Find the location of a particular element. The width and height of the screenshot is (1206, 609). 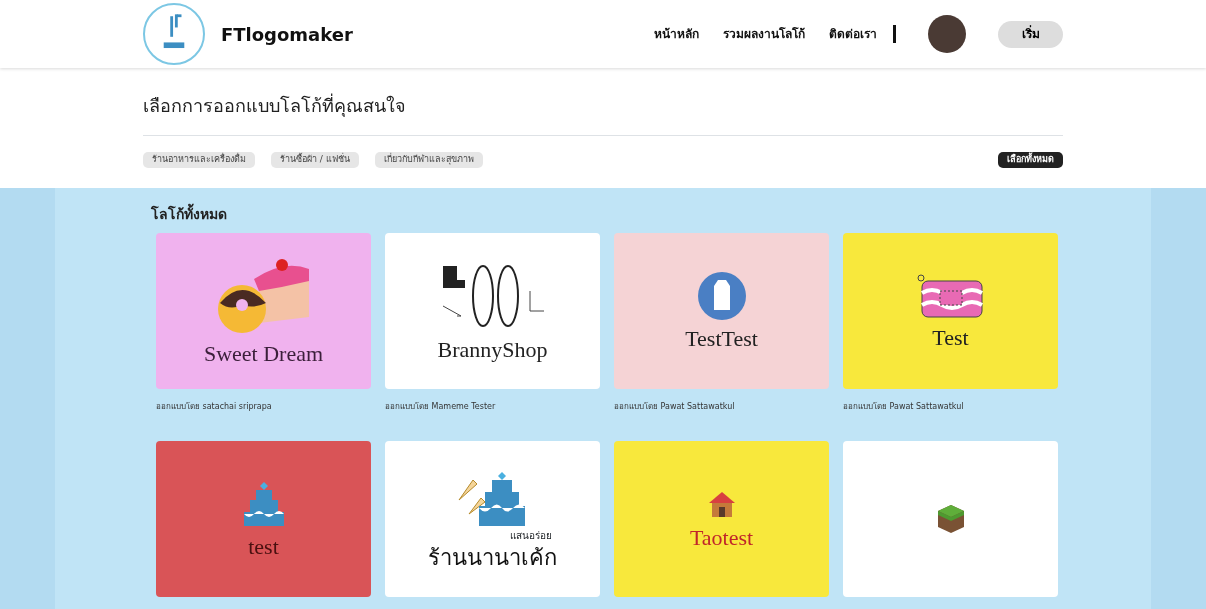

logo-name: test is located at coordinates (263, 547).